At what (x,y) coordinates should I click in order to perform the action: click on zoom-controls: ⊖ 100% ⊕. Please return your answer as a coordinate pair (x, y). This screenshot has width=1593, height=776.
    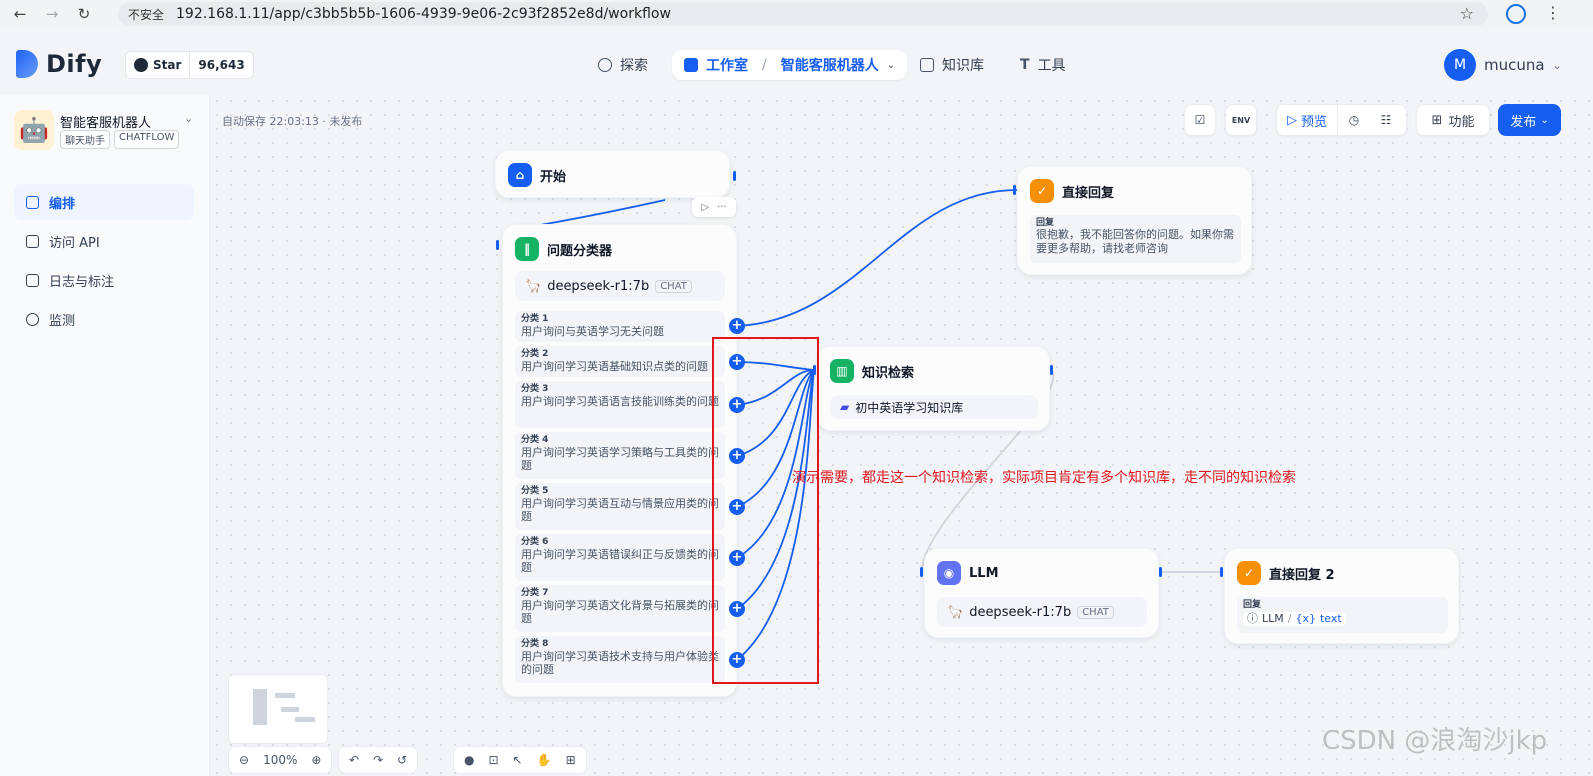
    Looking at the image, I should click on (280, 760).